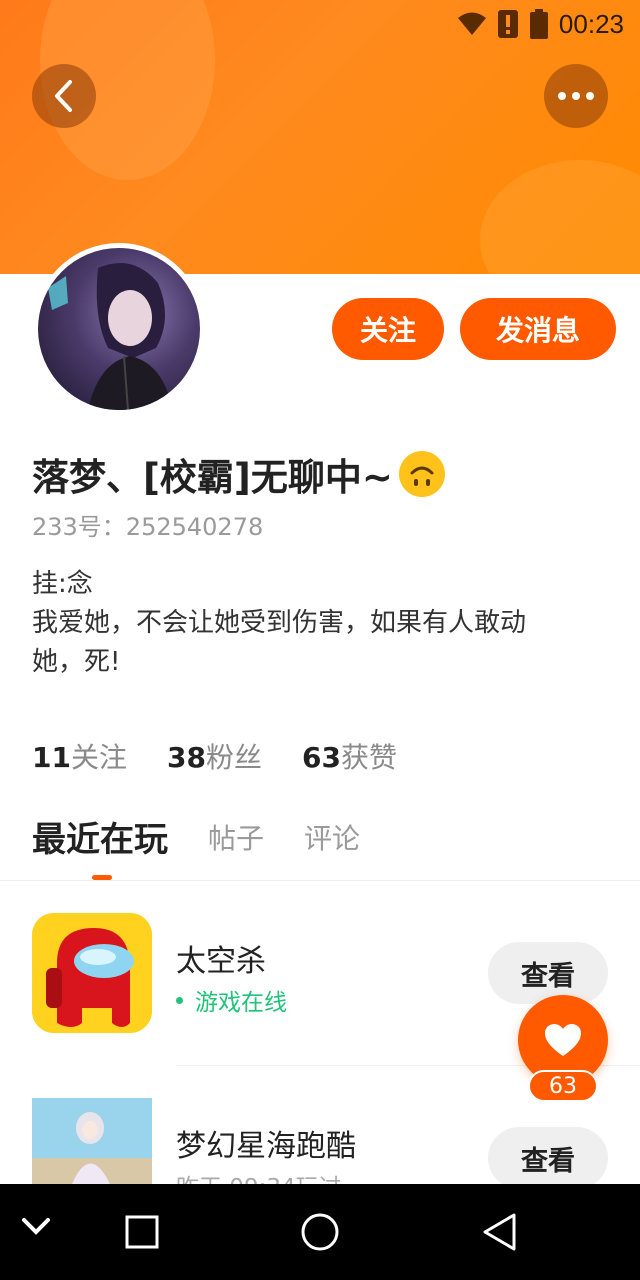  Describe the element at coordinates (591, 23) in the screenshot. I see `status-time: 00:23` at that location.